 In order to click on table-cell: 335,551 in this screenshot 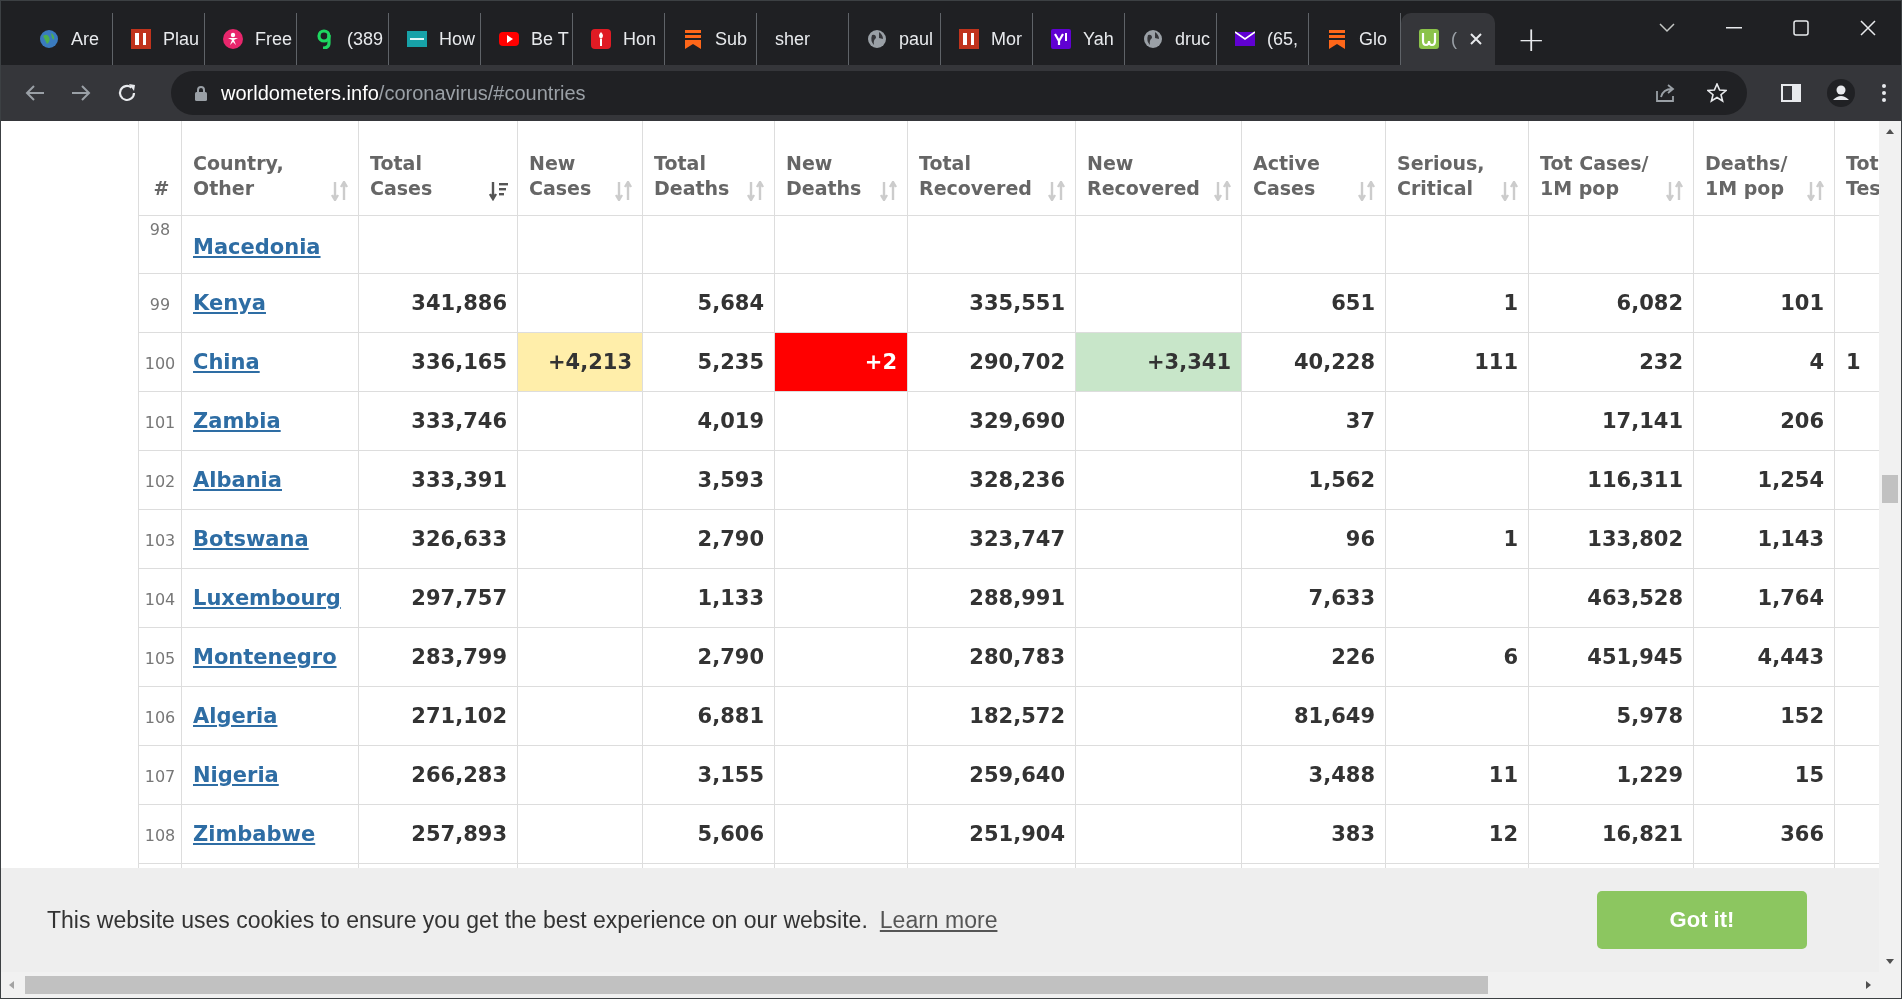, I will do `click(1017, 303)`.